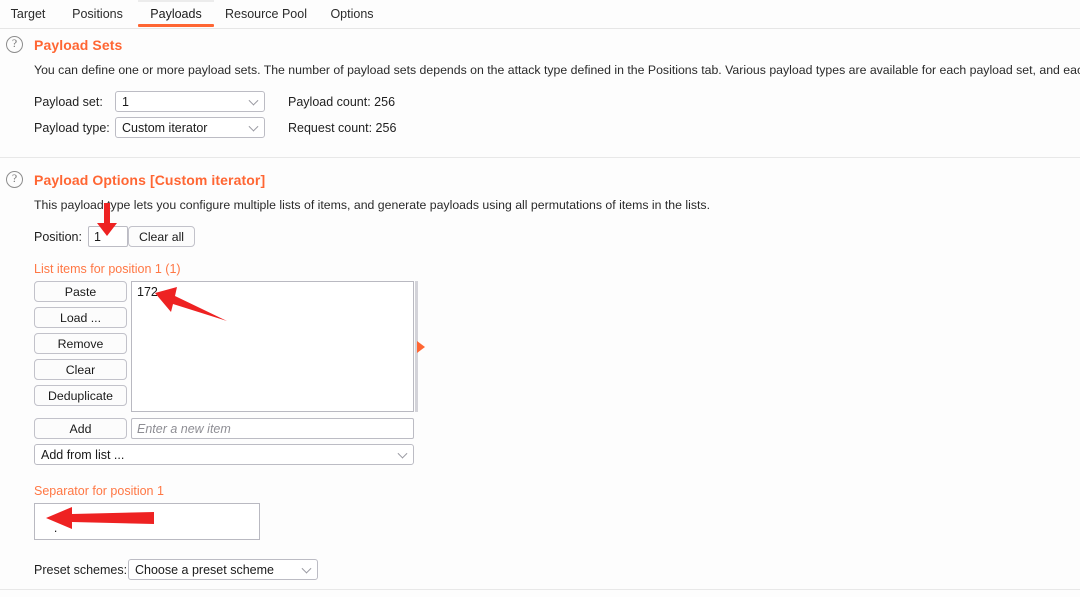 Image resolution: width=1080 pixels, height=597 pixels. I want to click on payload-set-value: 1, so click(125, 101).